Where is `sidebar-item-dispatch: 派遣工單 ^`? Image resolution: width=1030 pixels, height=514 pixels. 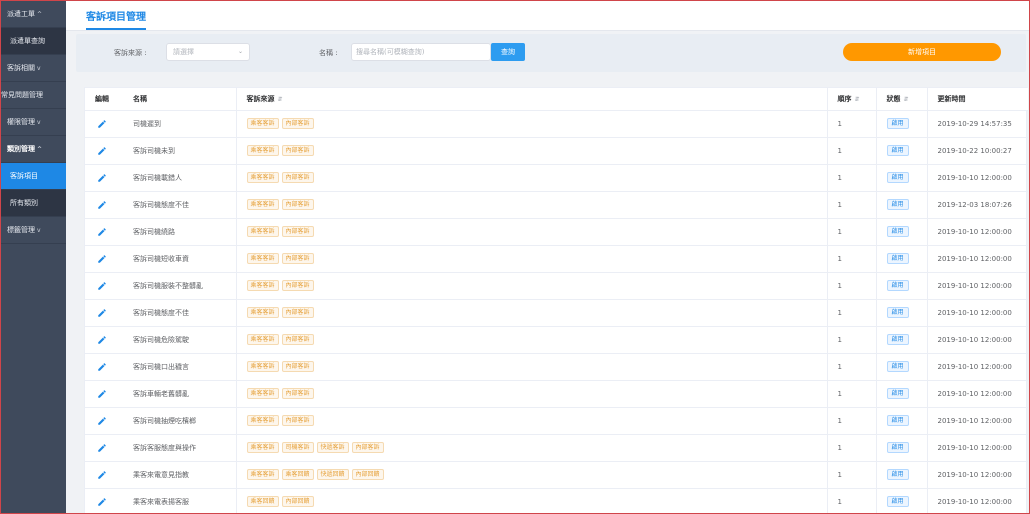 sidebar-item-dispatch: 派遣工單 ^ is located at coordinates (33, 14).